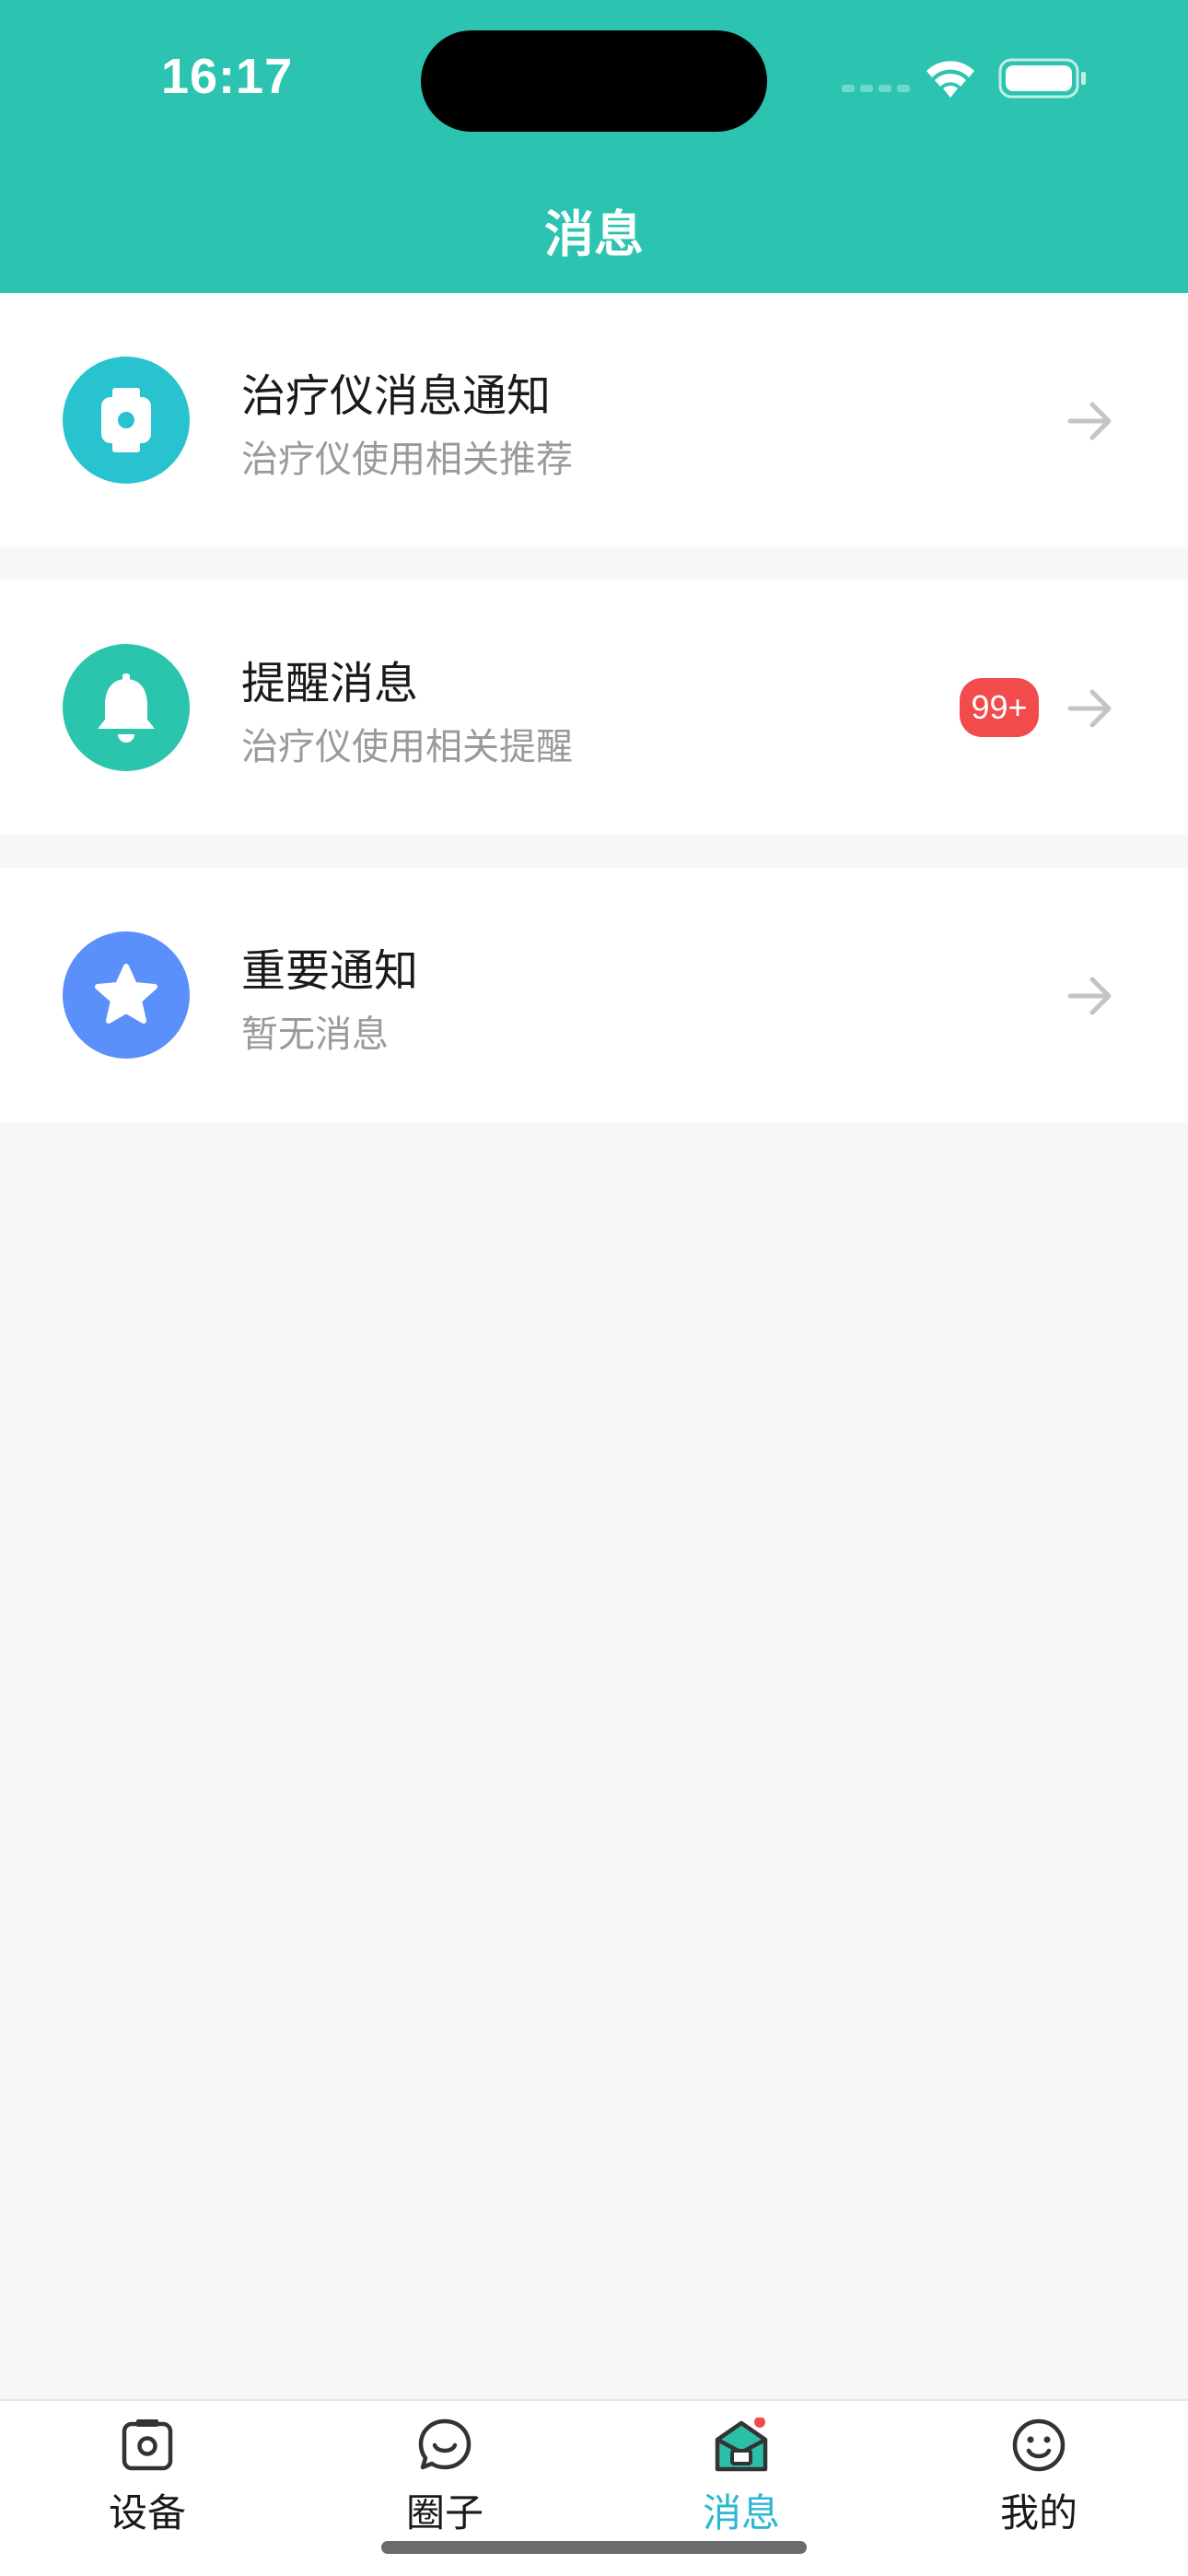 This screenshot has height=2576, width=1188. Describe the element at coordinates (1039, 2477) in the screenshot. I see `tab-mine: 我的` at that location.